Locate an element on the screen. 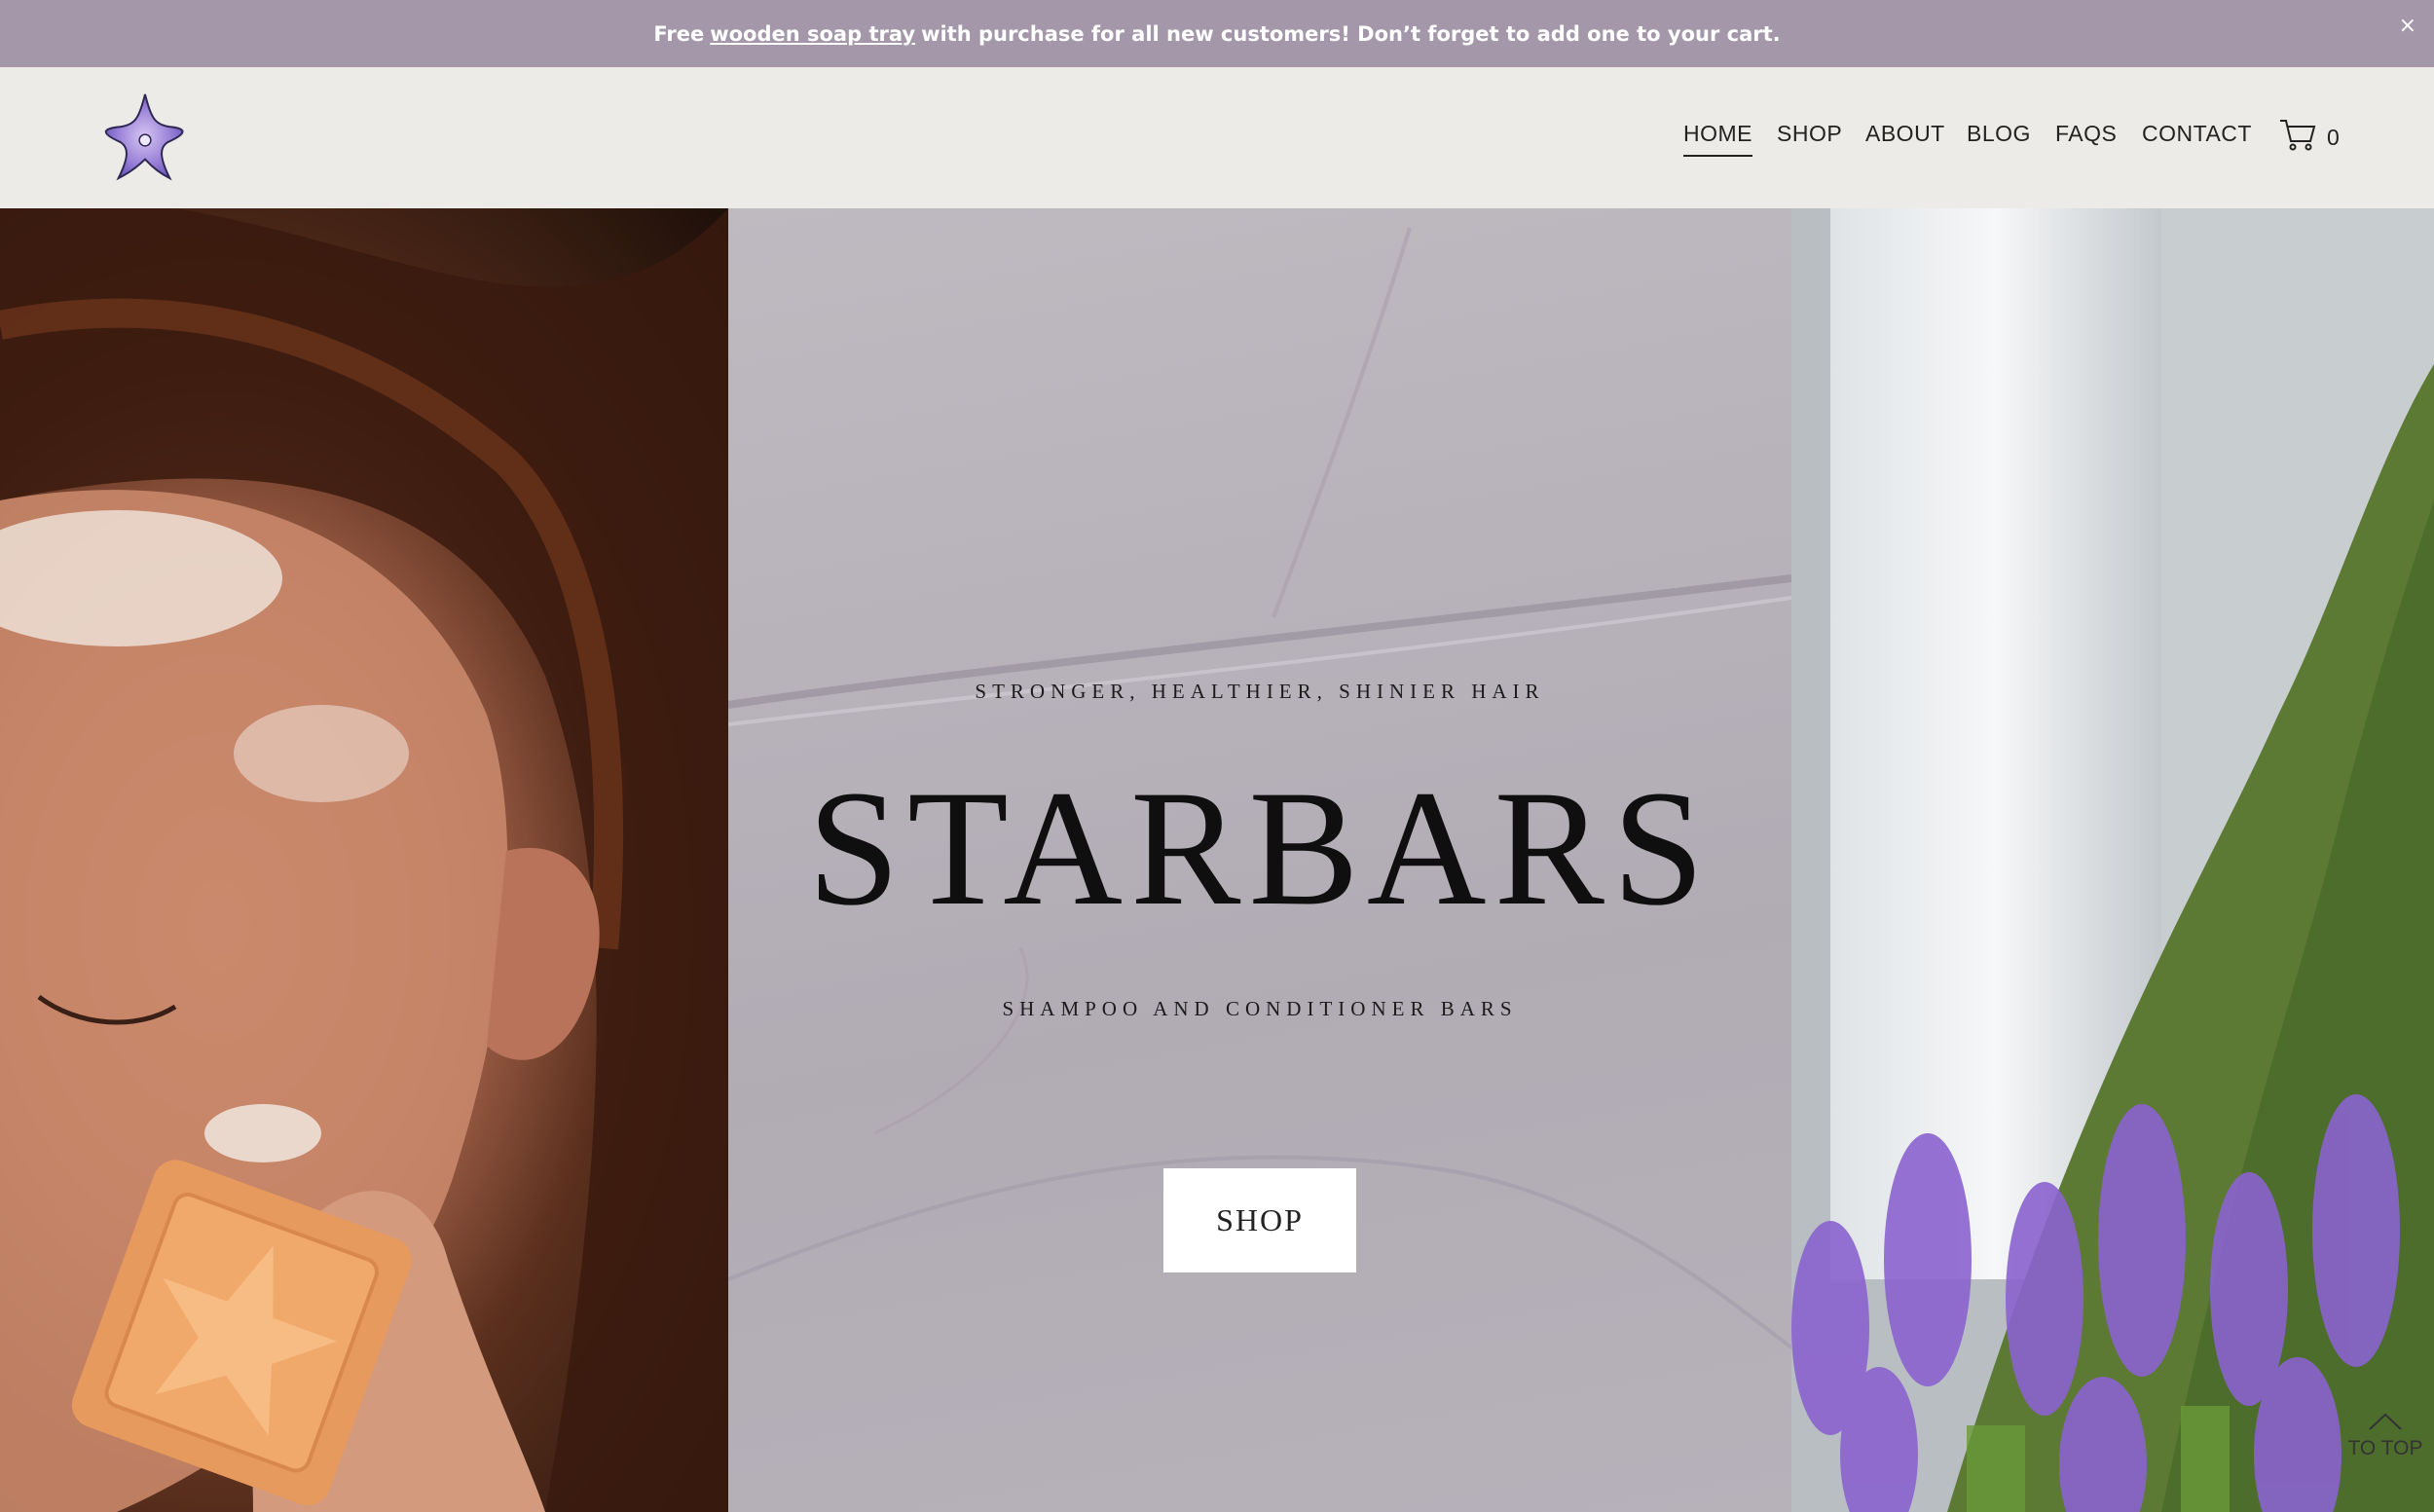 The width and height of the screenshot is (2434, 1512). wooden-soap-tray-link: wooden soap tray is located at coordinates (812, 34).